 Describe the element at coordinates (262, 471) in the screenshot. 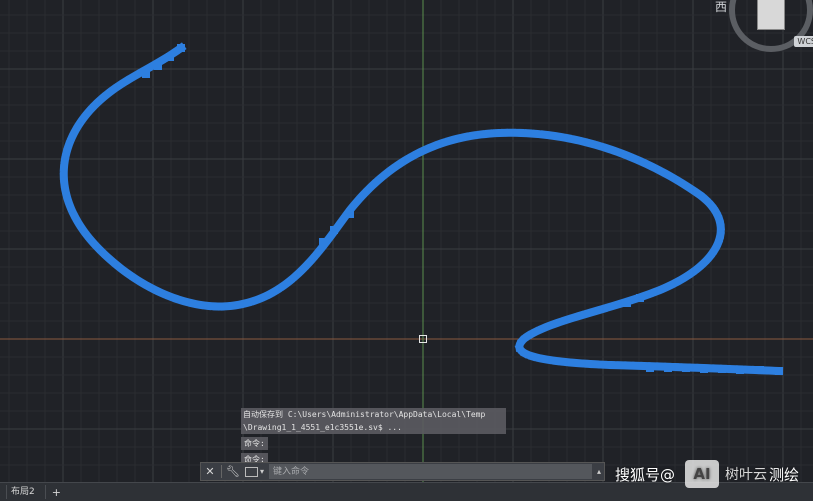

I see `chevron-down-icon: ▾` at that location.